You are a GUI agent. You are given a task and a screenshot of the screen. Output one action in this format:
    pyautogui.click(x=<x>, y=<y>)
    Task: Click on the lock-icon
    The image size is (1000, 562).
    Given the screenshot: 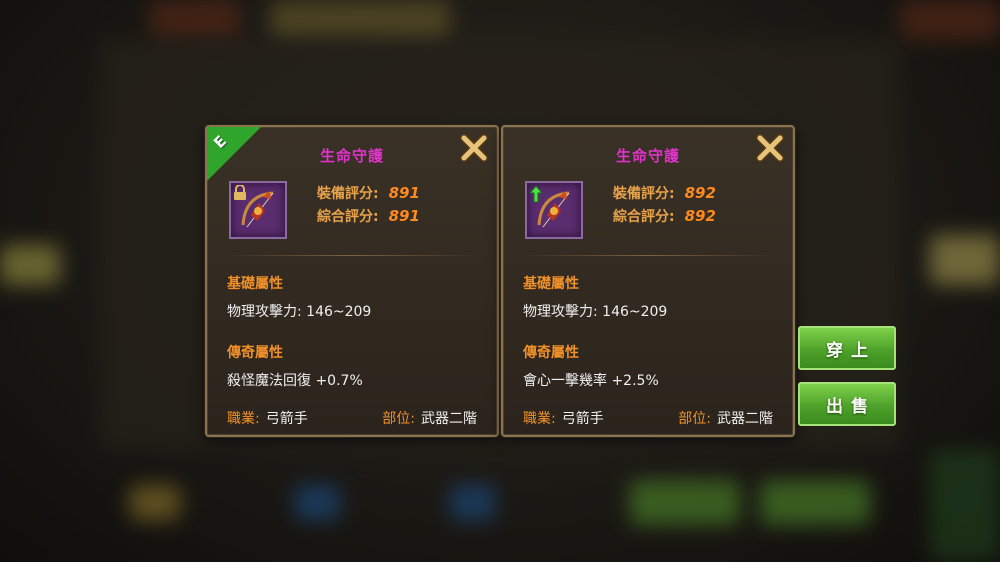 What is the action you would take?
    pyautogui.click(x=240, y=192)
    